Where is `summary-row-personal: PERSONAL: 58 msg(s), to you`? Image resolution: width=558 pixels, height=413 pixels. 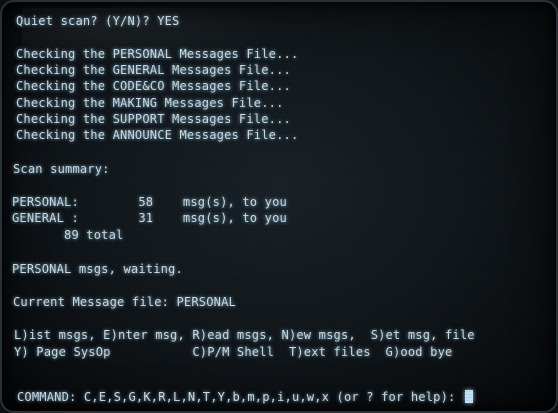 summary-row-personal: PERSONAL: 58 msg(s), to you is located at coordinates (149, 202).